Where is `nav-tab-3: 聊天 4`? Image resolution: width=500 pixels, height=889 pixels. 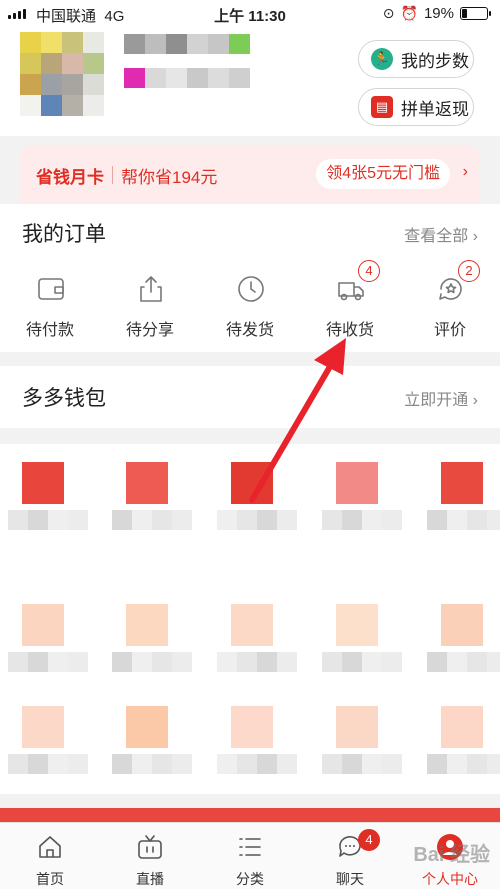 nav-tab-3: 聊天 4 is located at coordinates (350, 856).